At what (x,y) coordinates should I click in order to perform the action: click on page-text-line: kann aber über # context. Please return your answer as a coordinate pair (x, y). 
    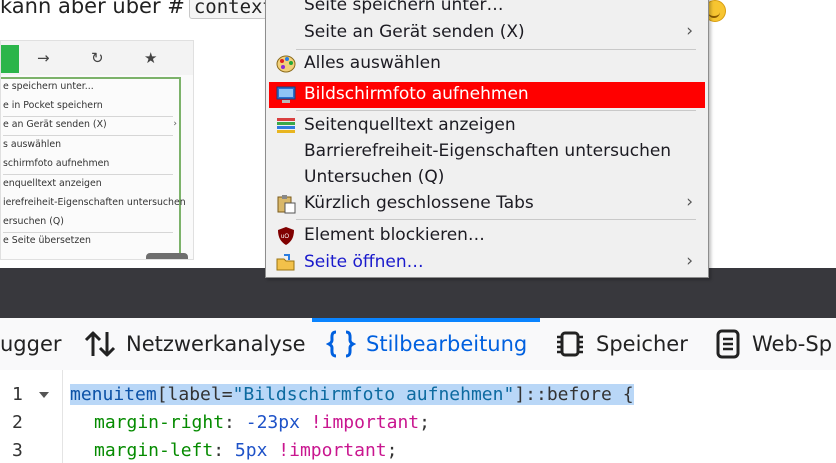
    Looking at the image, I should click on (139, 9).